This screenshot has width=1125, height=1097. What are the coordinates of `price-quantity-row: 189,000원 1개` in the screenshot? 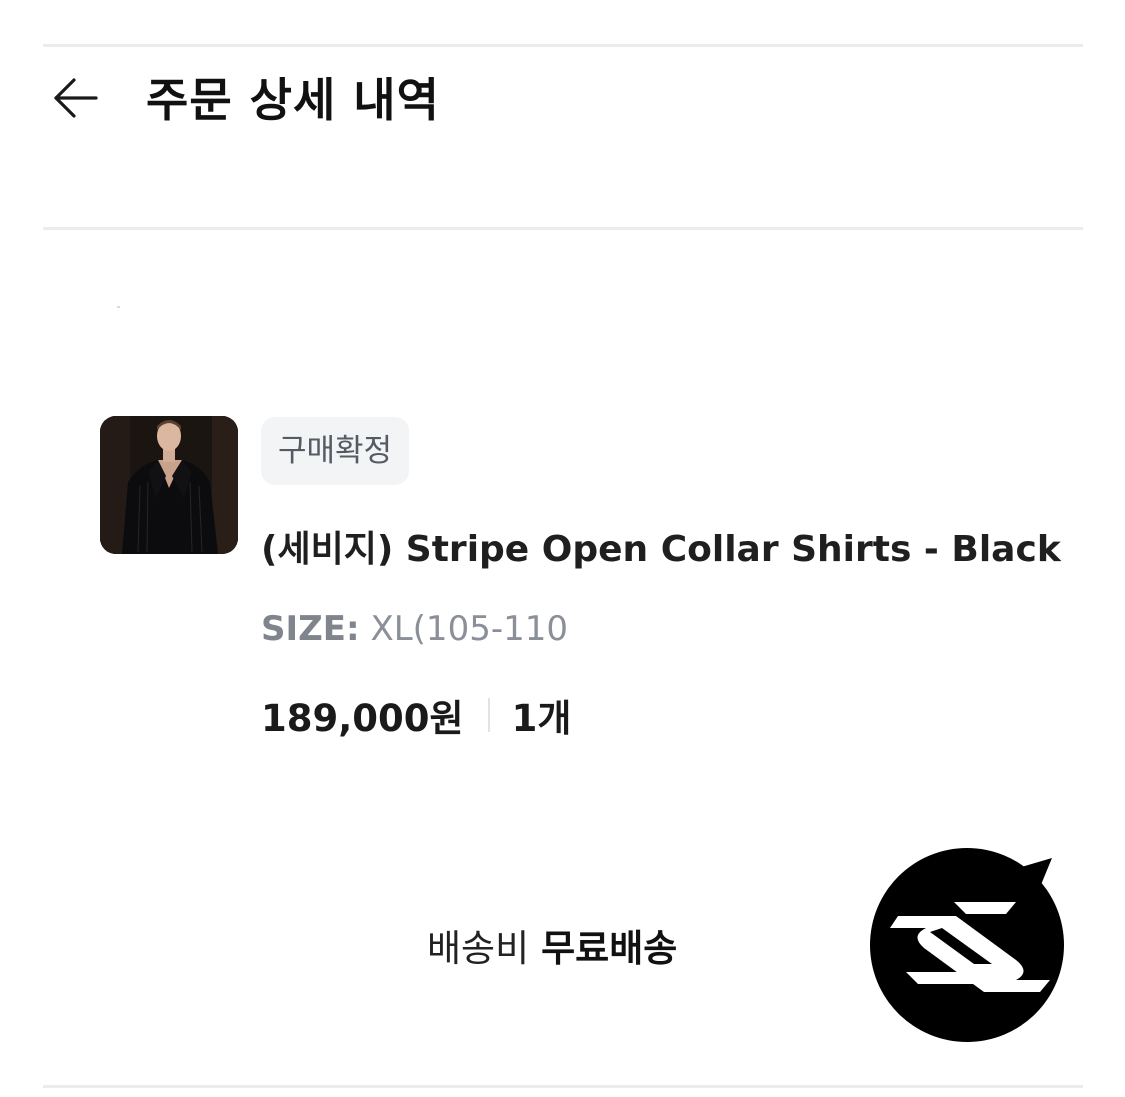 It's located at (416, 716).